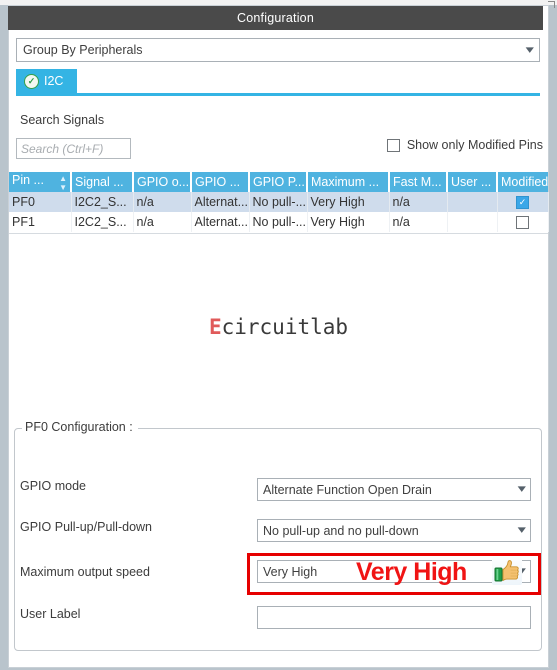  Describe the element at coordinates (83, 50) in the screenshot. I see `group-by-value: Group By Peripherals` at that location.